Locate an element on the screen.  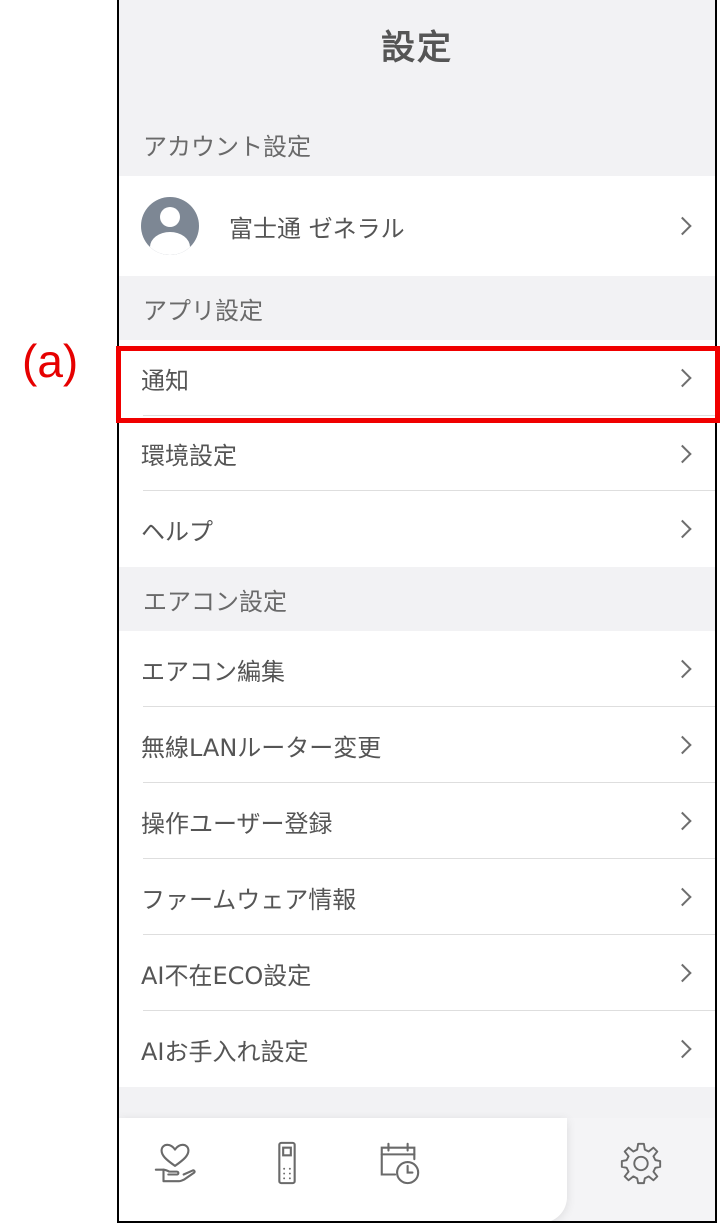
header: 設定 is located at coordinates (417, 44).